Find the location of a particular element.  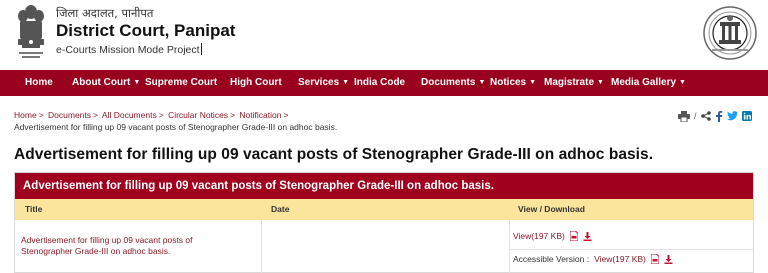

print-icon is located at coordinates (684, 116).